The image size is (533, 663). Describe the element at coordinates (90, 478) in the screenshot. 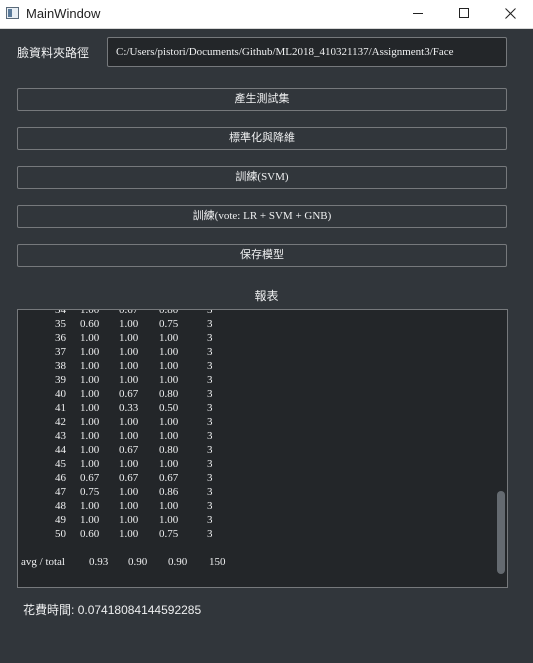

I see `report-cell-precision: 0.67` at that location.